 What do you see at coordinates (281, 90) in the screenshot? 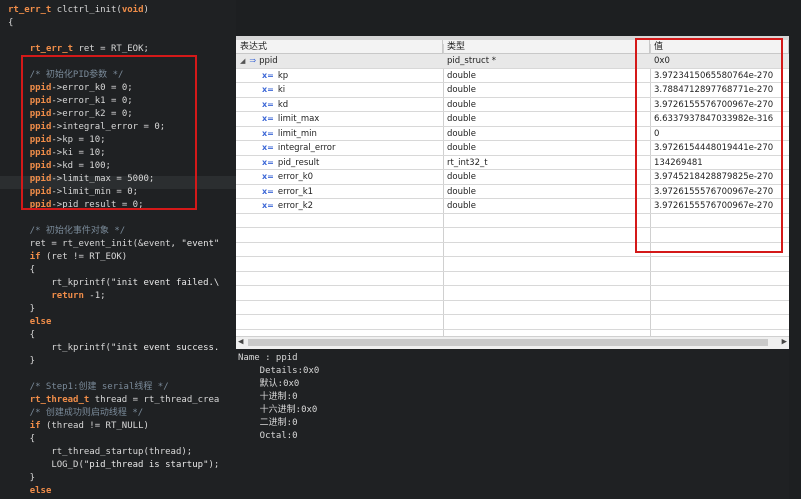
I see `watch-name: ki` at bounding box center [281, 90].